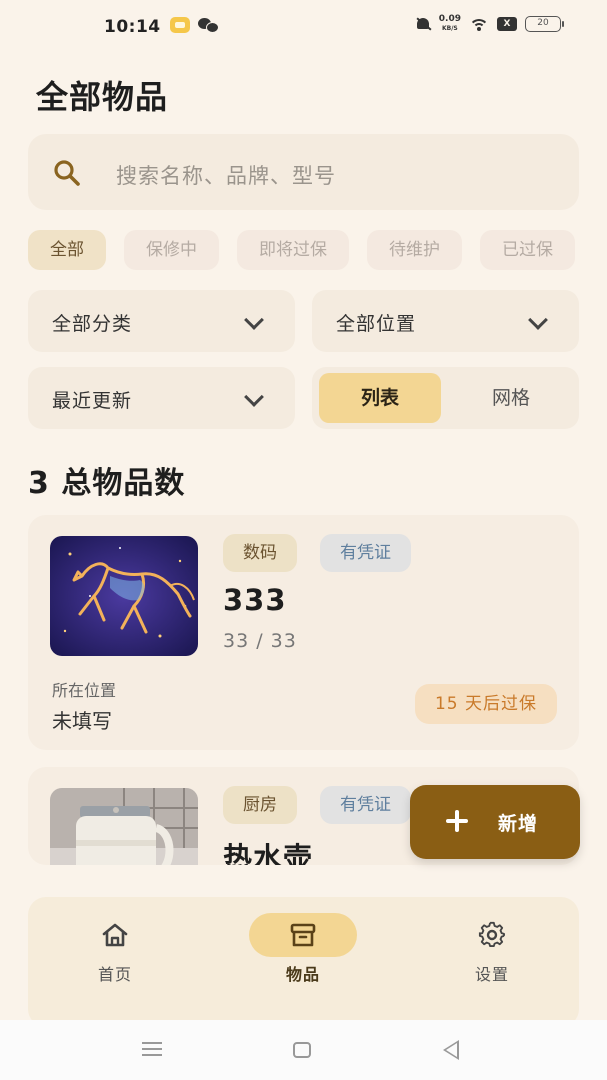 The width and height of the screenshot is (607, 1080). Describe the element at coordinates (423, 24) in the screenshot. I see `mute-bell-icon` at that location.